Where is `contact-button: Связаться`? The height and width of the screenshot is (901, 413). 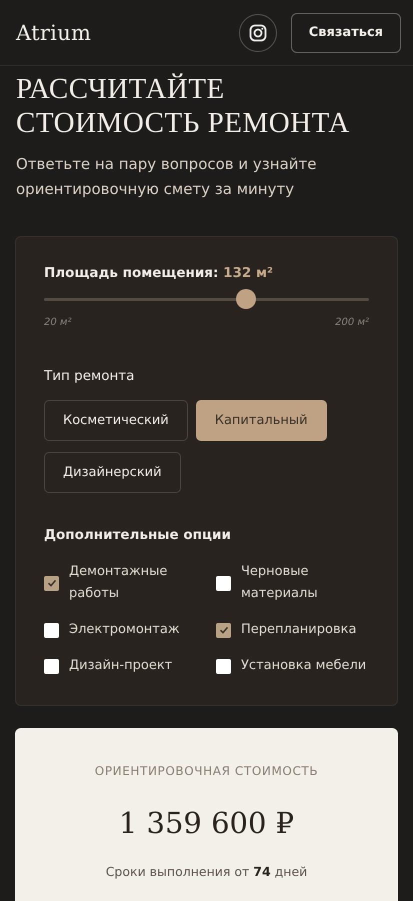 contact-button: Связаться is located at coordinates (345, 32).